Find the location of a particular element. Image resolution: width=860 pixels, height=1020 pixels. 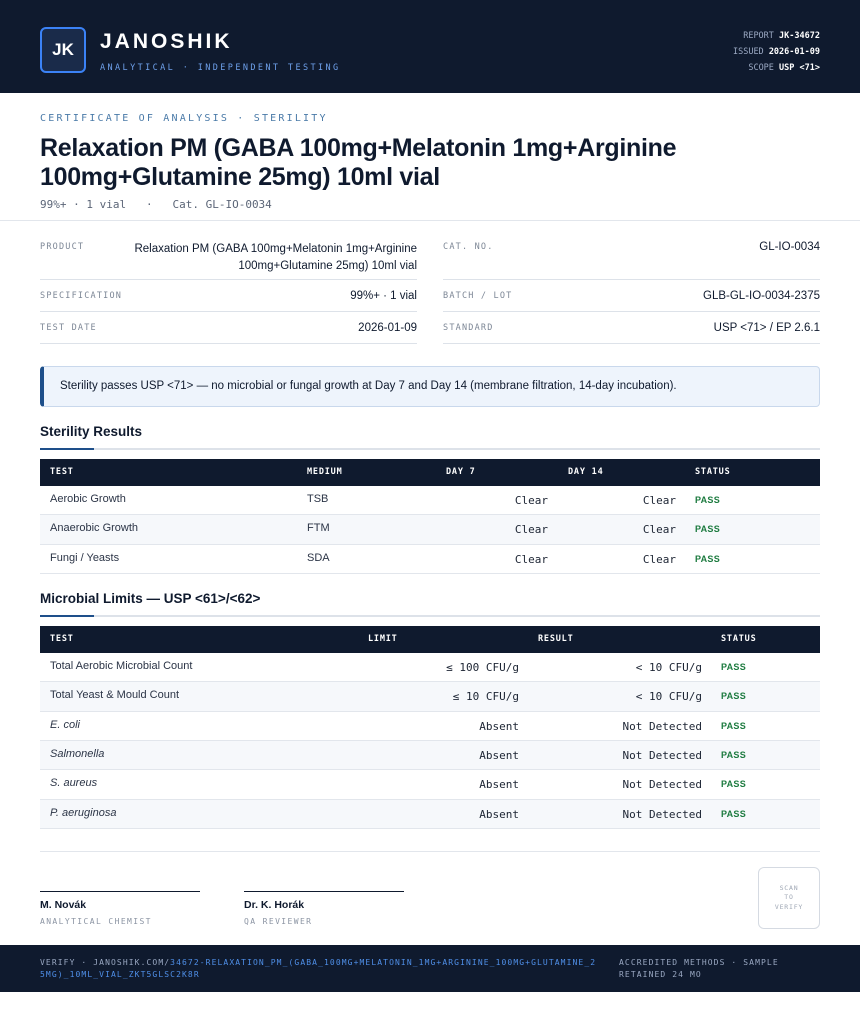

table-row: Aerobic Growth TSB Clear Clear PASS is located at coordinates (430, 500).